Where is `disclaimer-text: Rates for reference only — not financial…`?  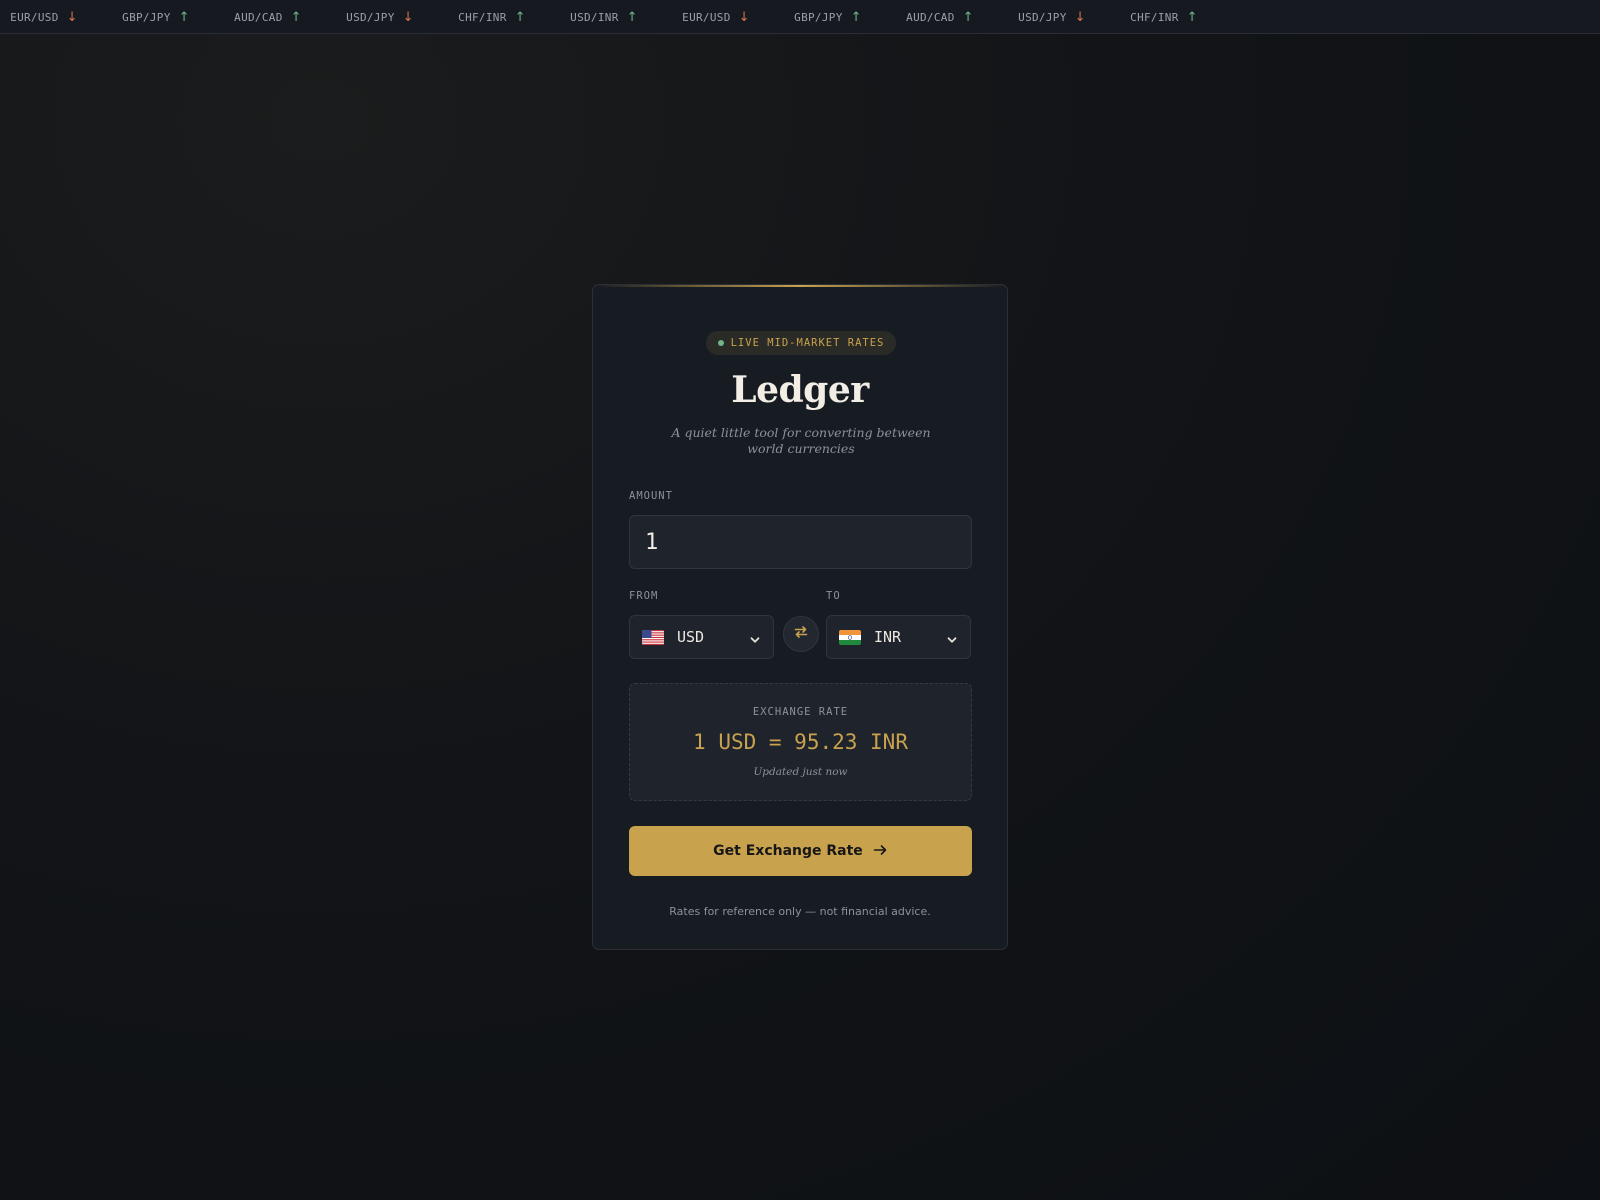
disclaimer-text: Rates for reference only — not financial… is located at coordinates (800, 911).